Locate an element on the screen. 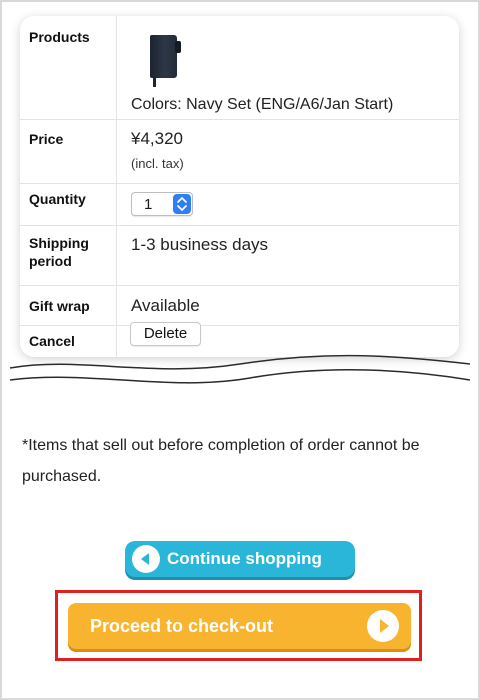 The width and height of the screenshot is (480, 700). cancel-label: Cancel is located at coordinates (52, 341).